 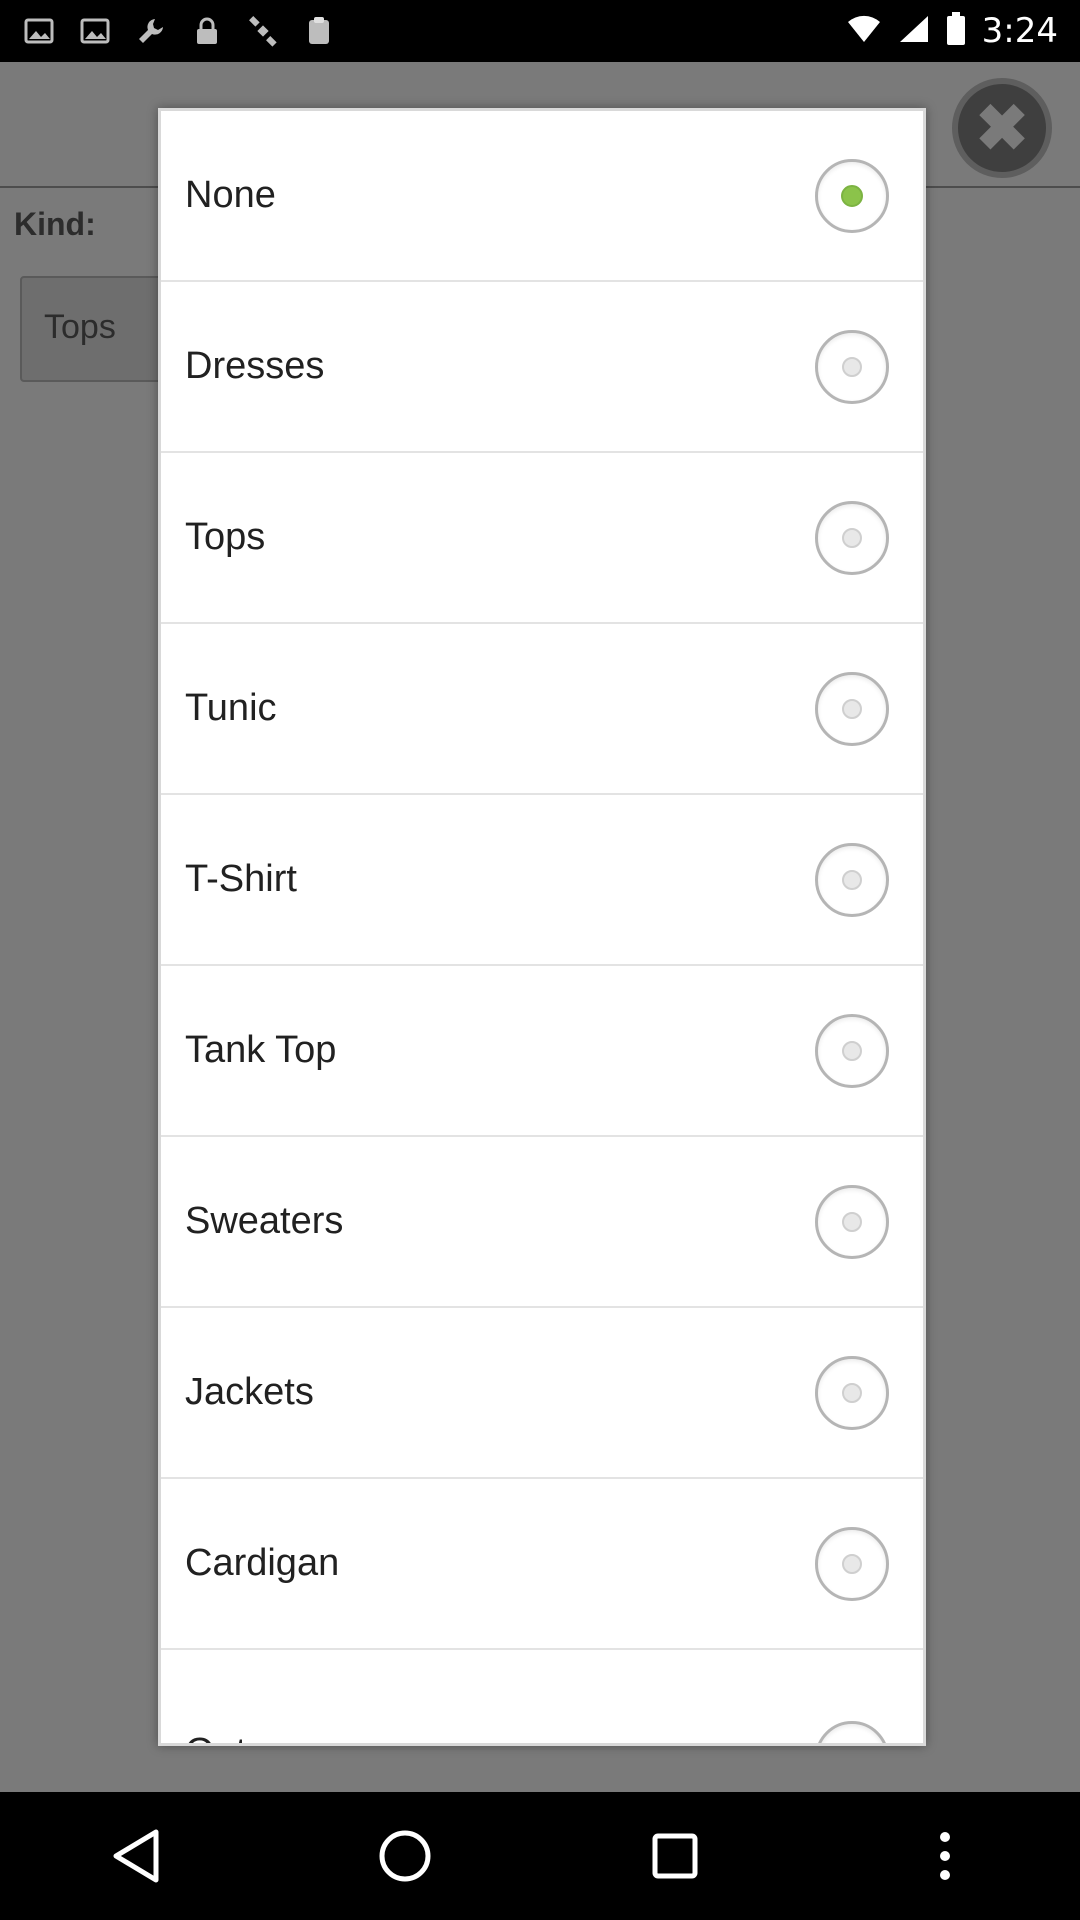 What do you see at coordinates (319, 31) in the screenshot?
I see `clipboard-icon` at bounding box center [319, 31].